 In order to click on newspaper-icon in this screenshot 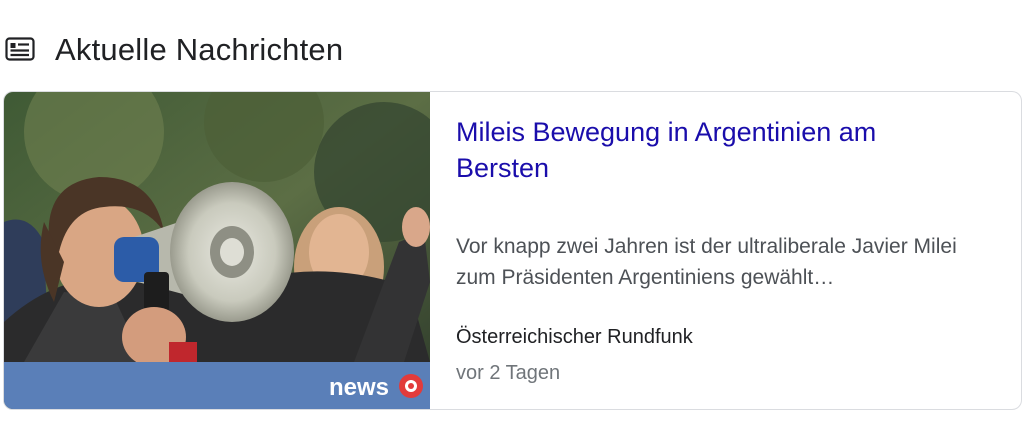, I will do `click(20, 49)`.